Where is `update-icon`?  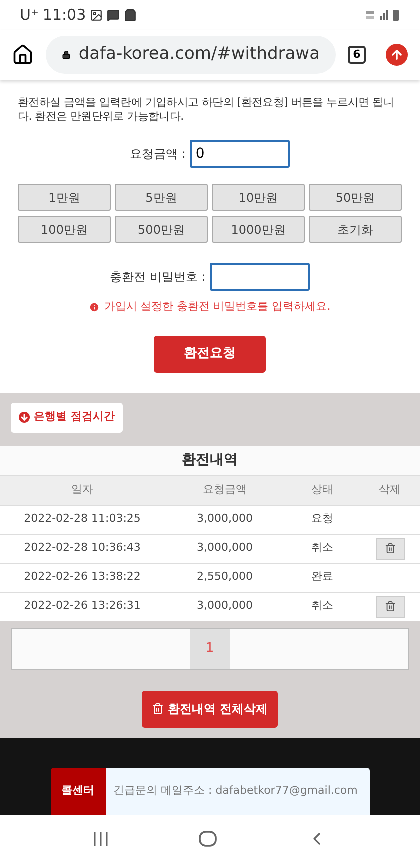
update-icon is located at coordinates (397, 55).